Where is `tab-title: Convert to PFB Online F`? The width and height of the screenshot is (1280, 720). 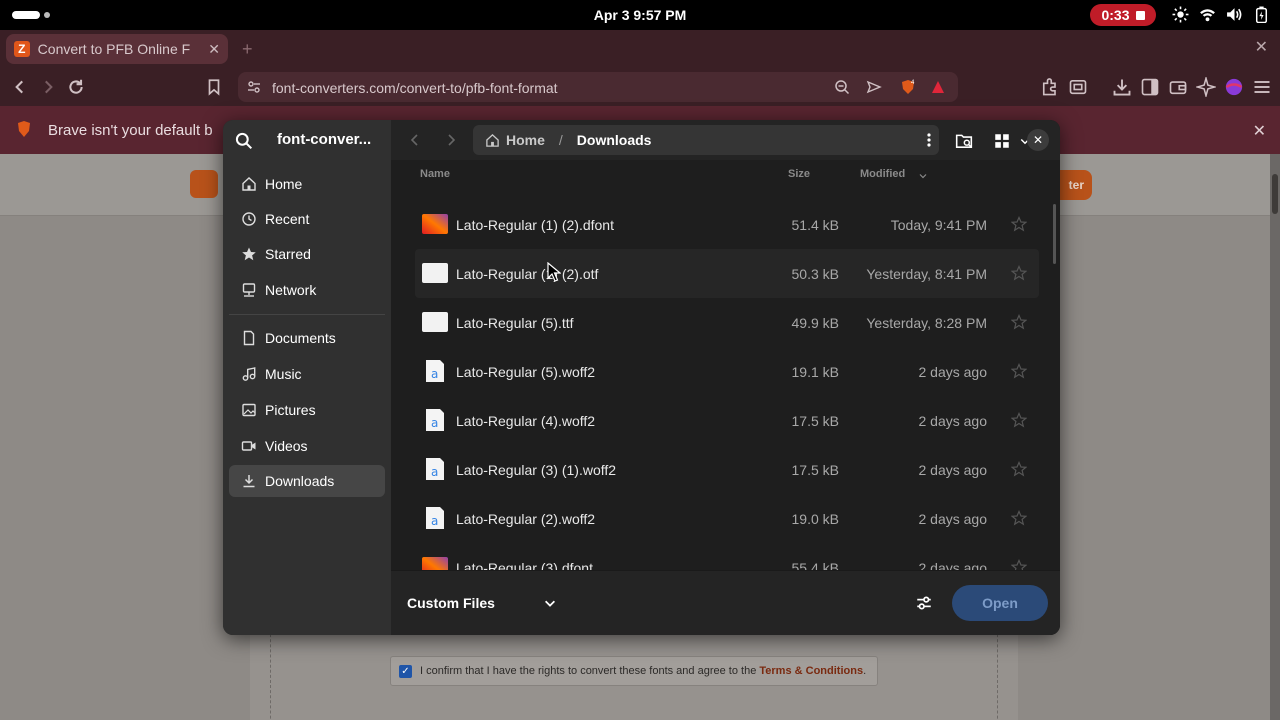 tab-title: Convert to PFB Online F is located at coordinates (114, 49).